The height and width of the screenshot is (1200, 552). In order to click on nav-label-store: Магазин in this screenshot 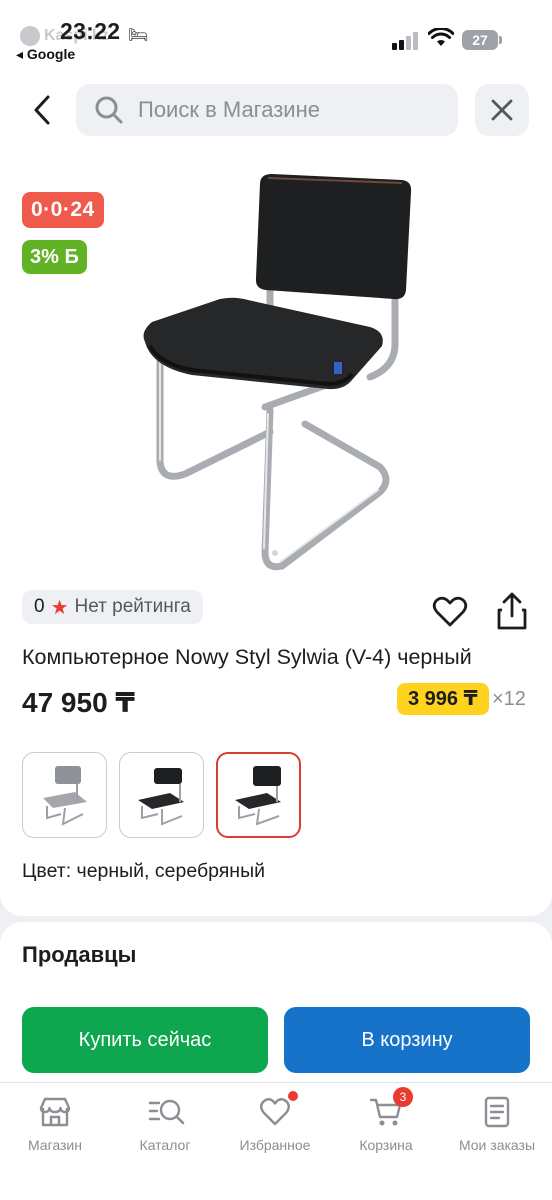, I will do `click(54, 1145)`.